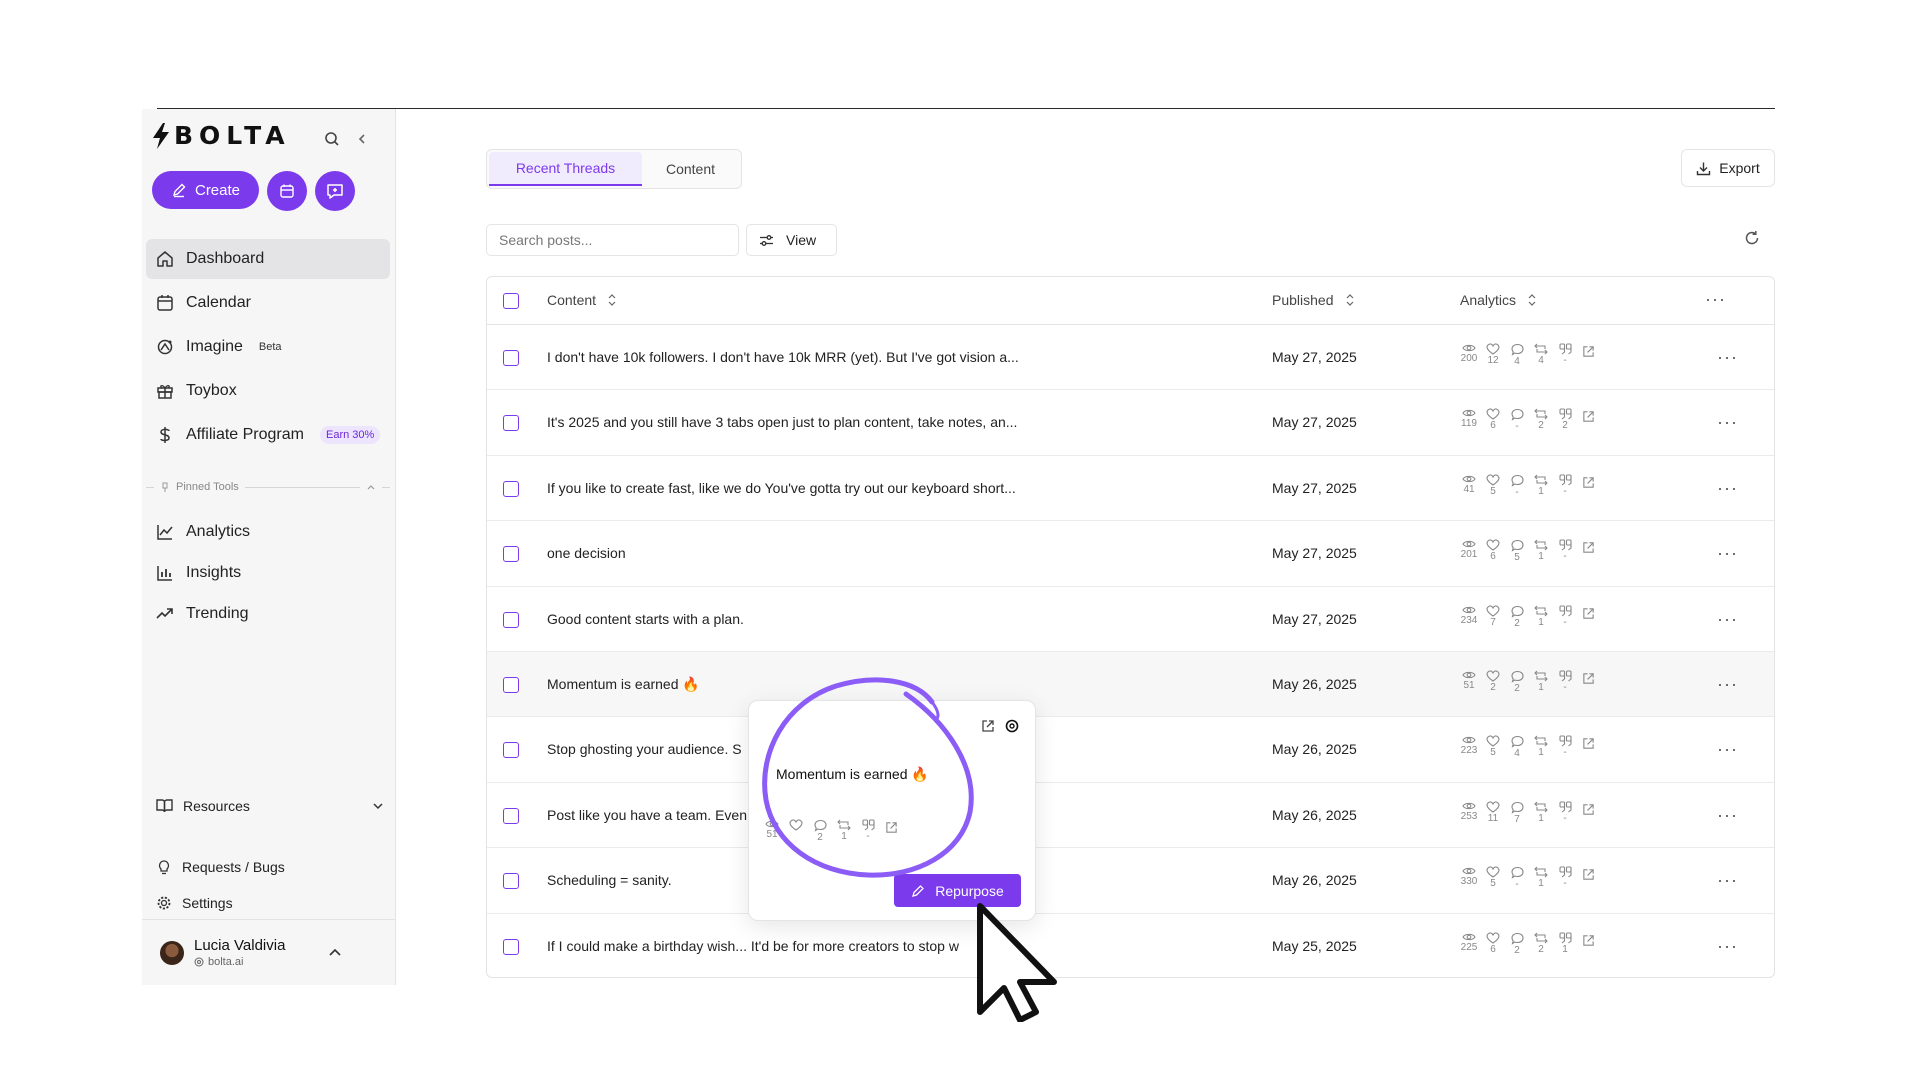 This screenshot has height=1080, width=1920. Describe the element at coordinates (1493, 872) in the screenshot. I see `heart-icon` at that location.